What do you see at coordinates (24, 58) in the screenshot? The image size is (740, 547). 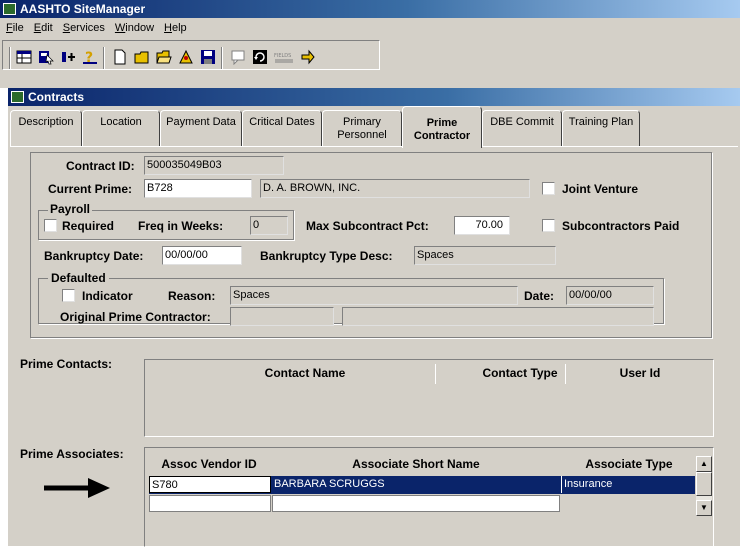 I see `grid-icon` at bounding box center [24, 58].